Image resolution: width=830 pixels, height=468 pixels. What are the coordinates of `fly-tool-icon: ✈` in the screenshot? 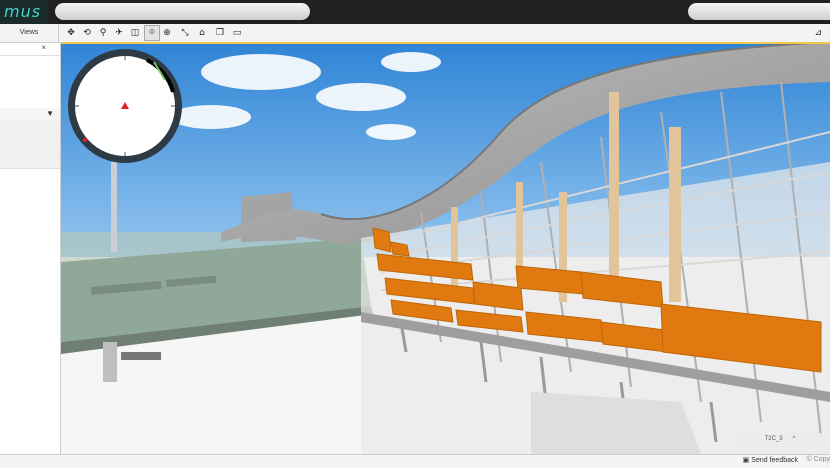 It's located at (119, 33).